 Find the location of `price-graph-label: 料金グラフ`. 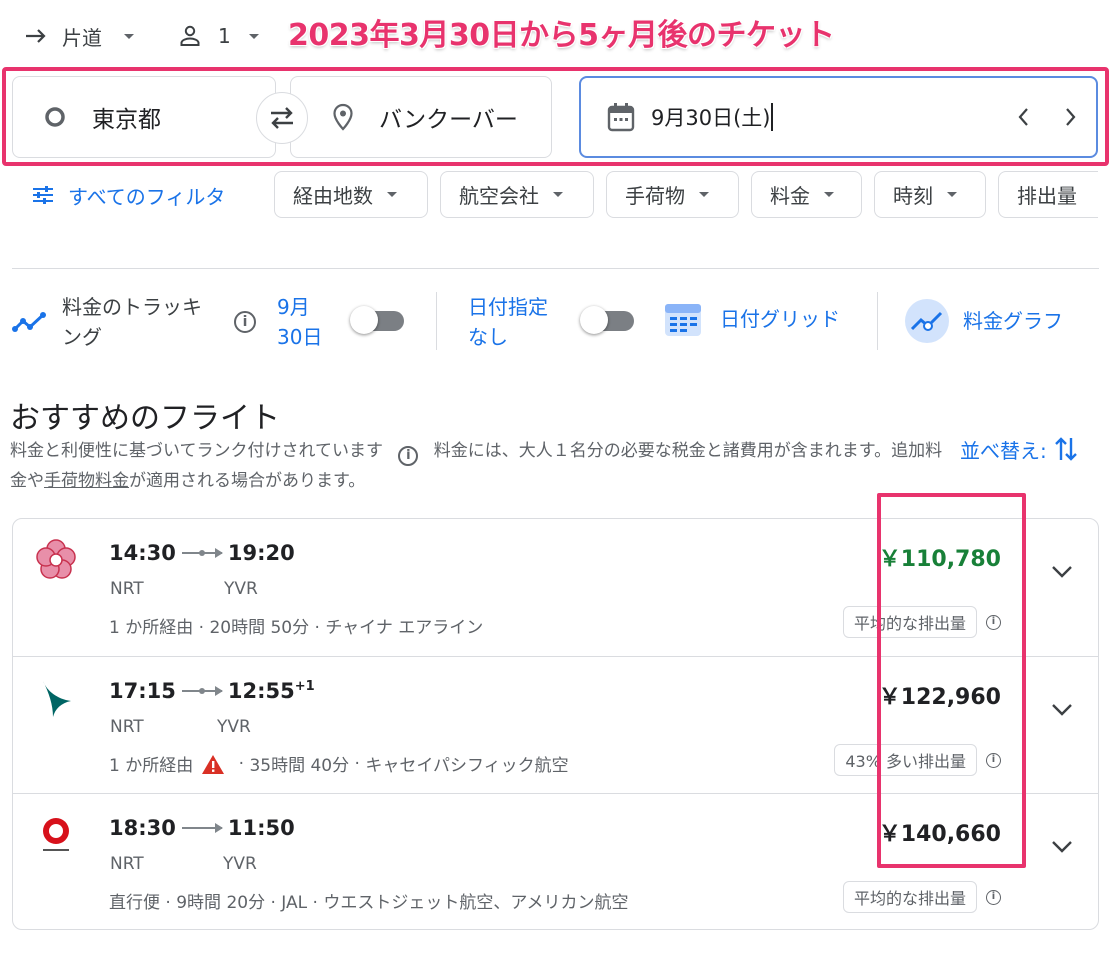

price-graph-label: 料金グラフ is located at coordinates (1013, 321).